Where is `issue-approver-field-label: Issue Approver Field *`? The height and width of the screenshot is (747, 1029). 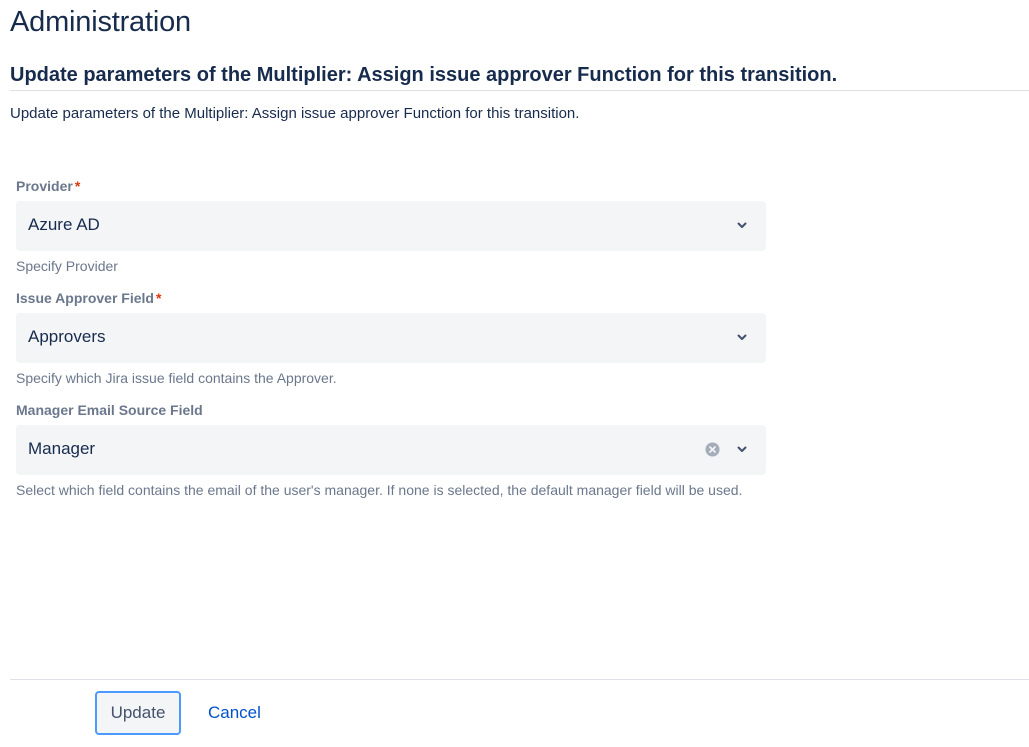 issue-approver-field-label: Issue Approver Field * is located at coordinates (88, 298).